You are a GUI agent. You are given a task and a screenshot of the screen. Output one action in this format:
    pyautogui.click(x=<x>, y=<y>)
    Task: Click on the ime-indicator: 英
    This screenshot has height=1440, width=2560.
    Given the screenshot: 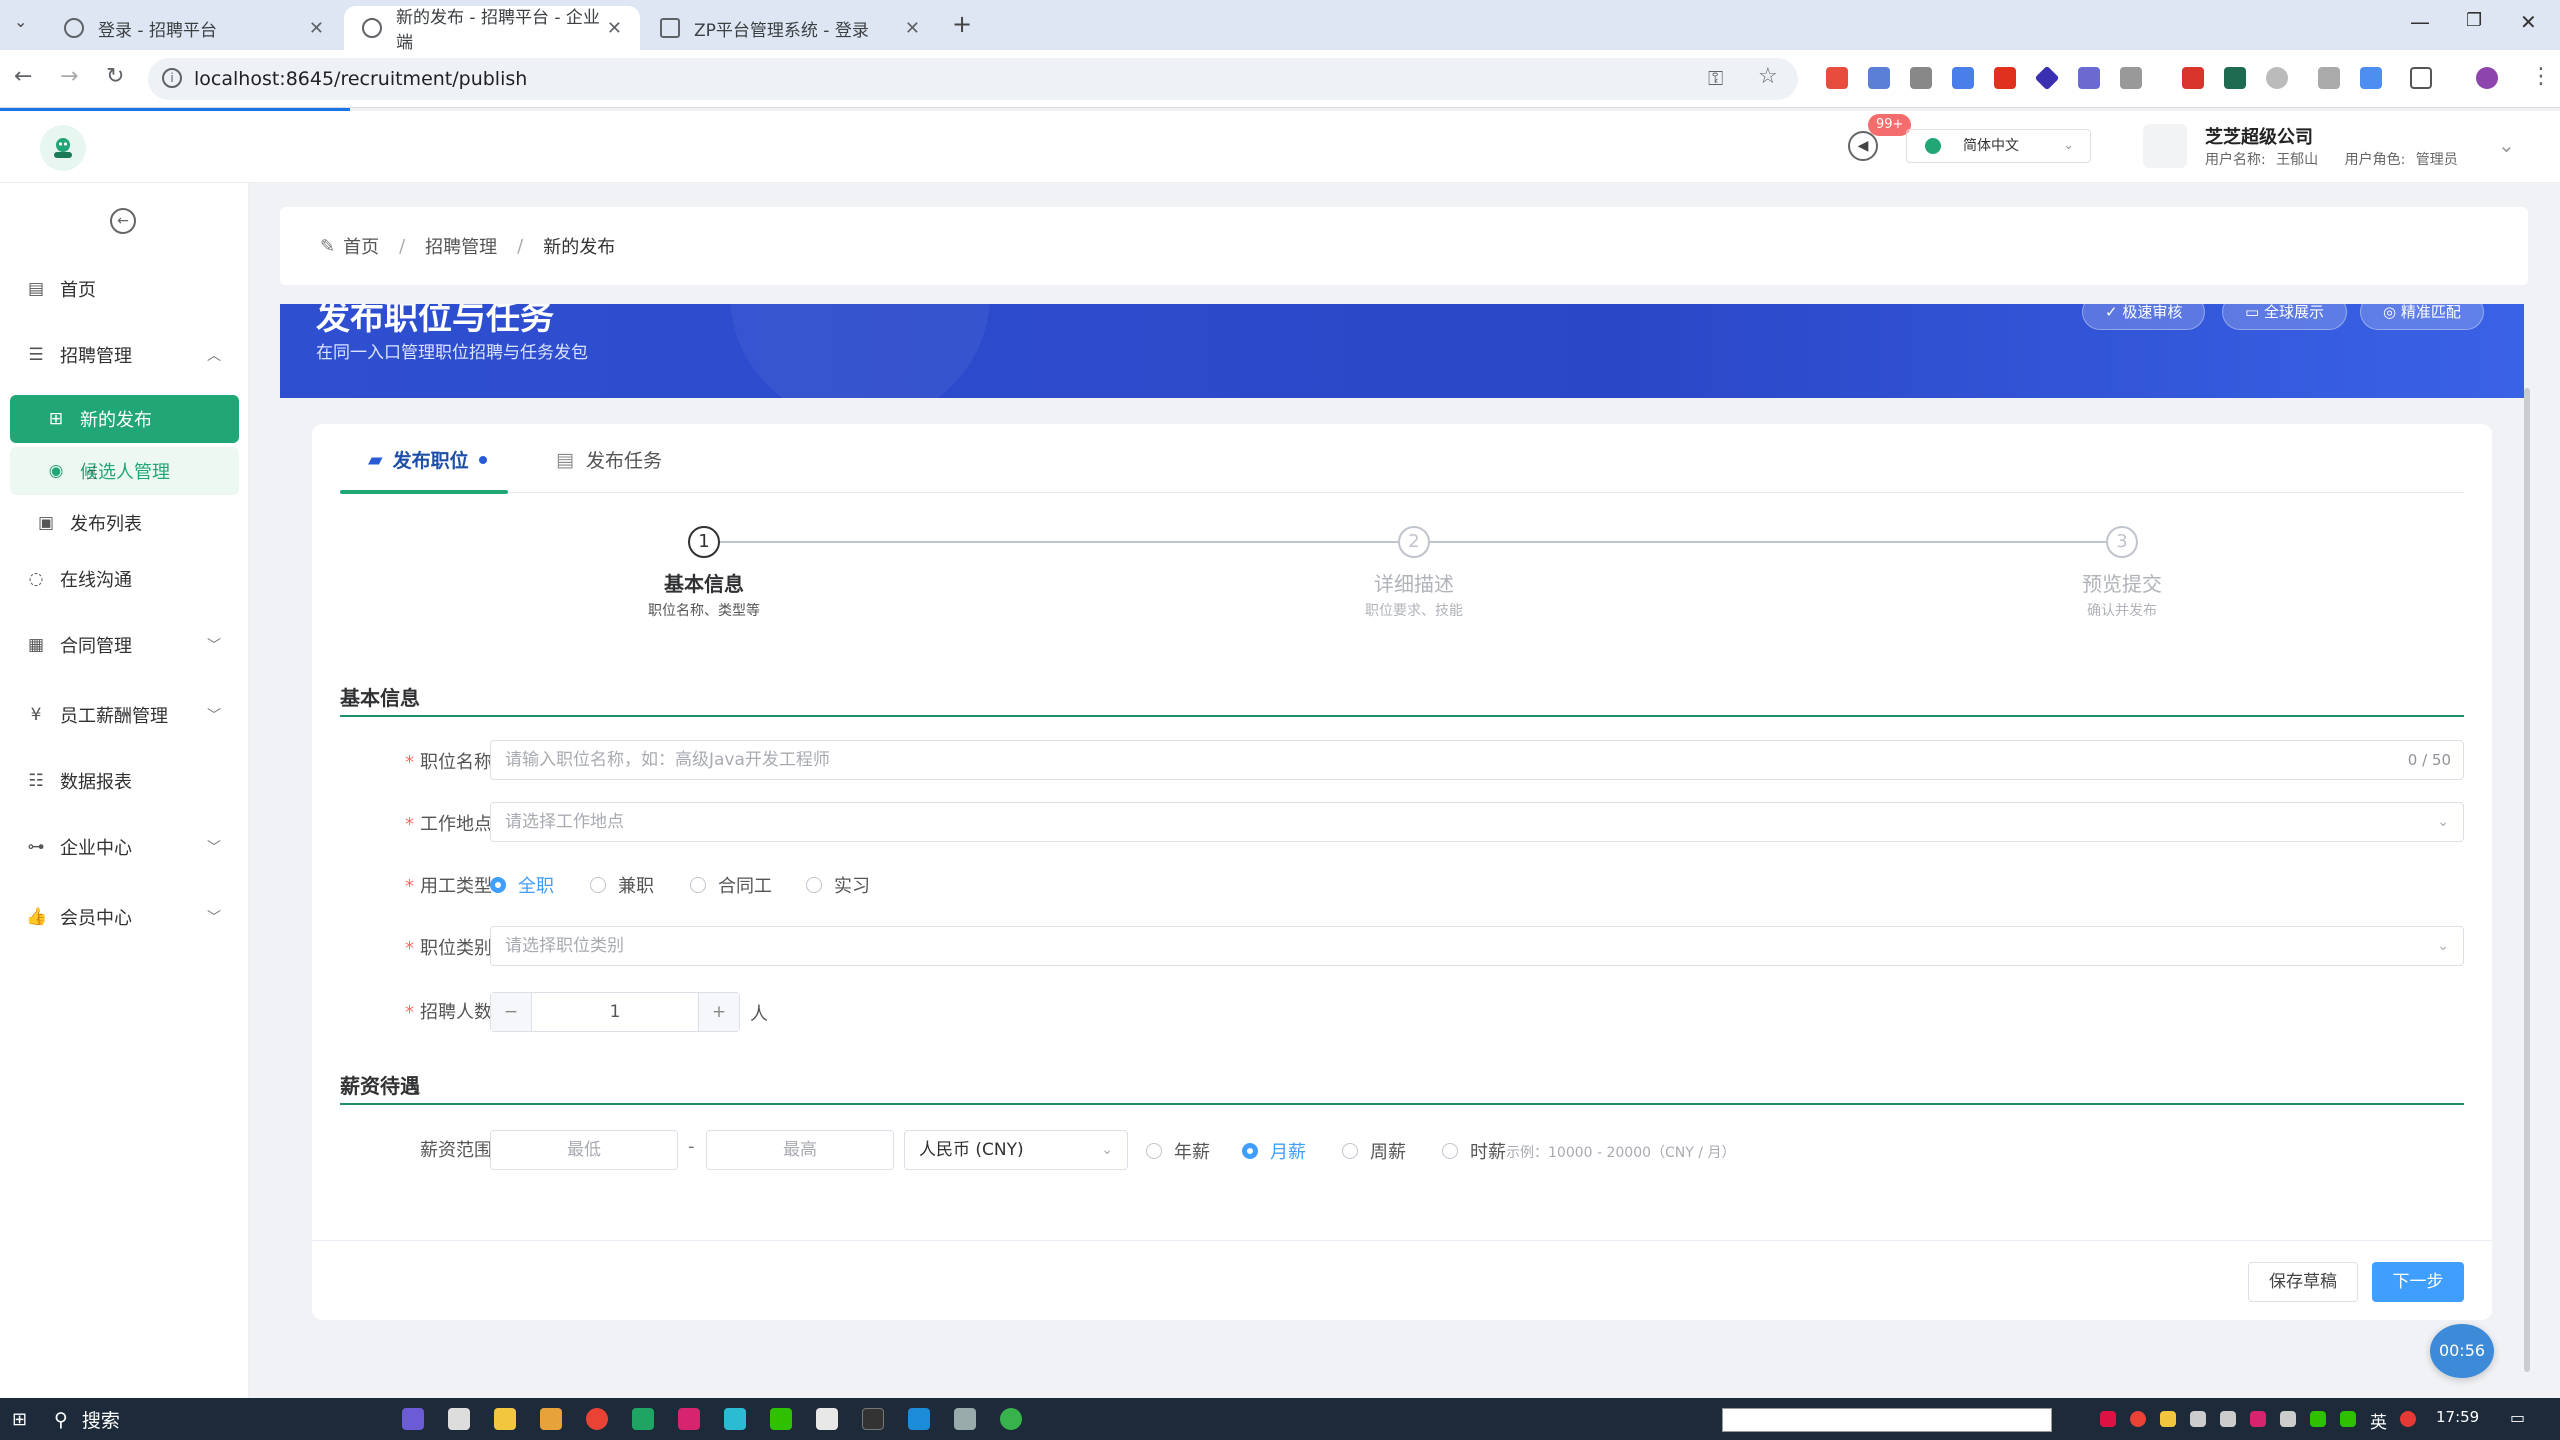 What is the action you would take?
    pyautogui.click(x=2378, y=1420)
    